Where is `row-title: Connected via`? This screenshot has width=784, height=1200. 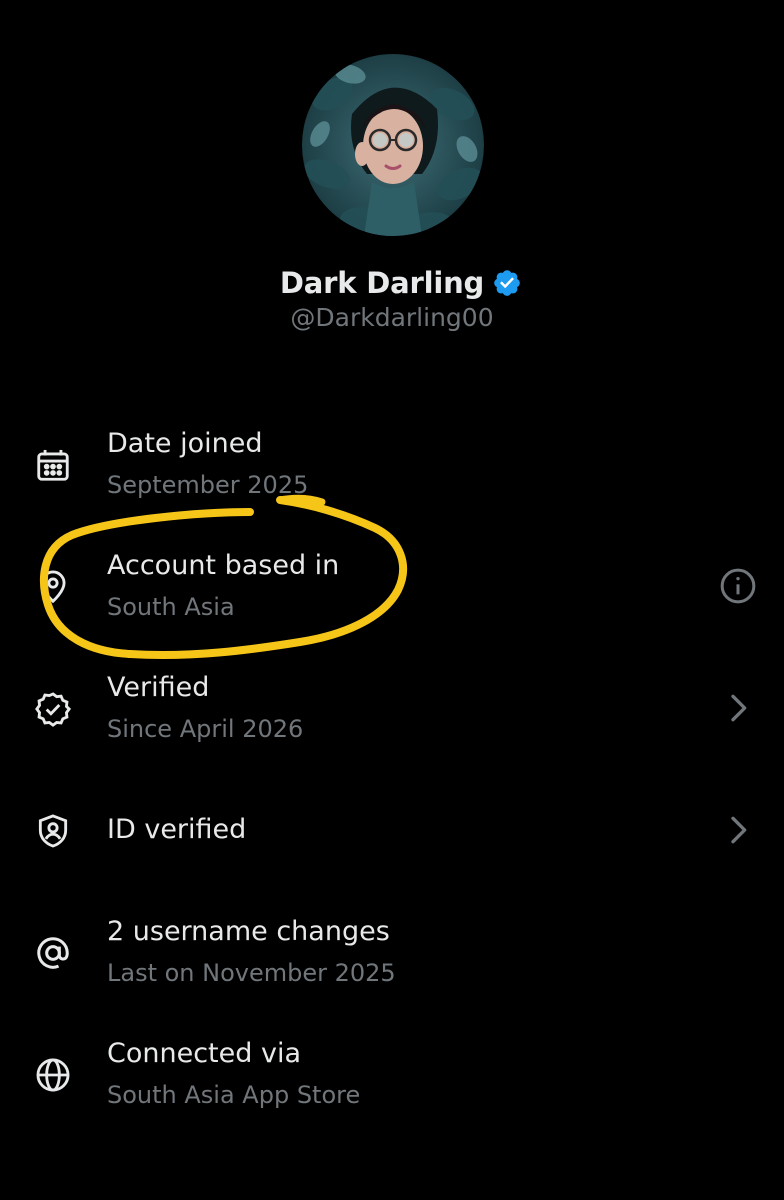 row-title: Connected via is located at coordinates (204, 1053).